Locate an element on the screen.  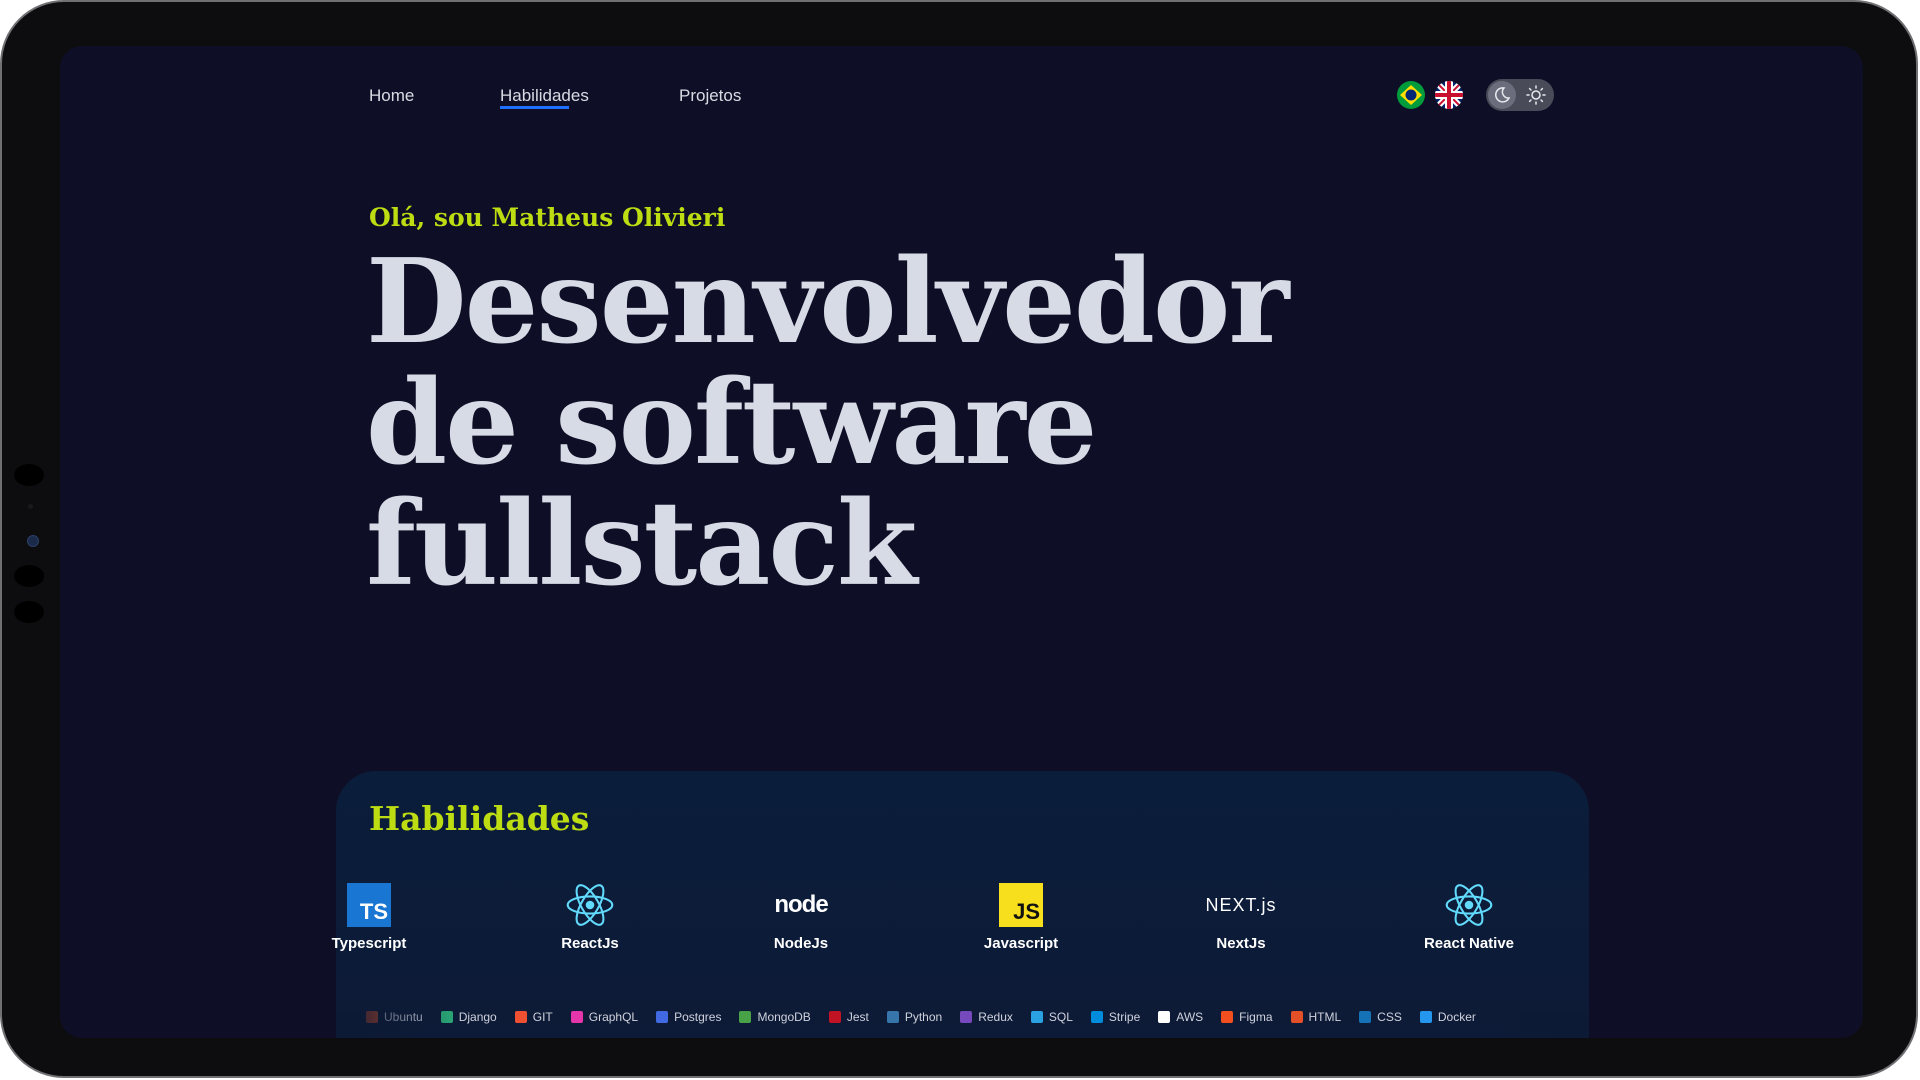
marquee-fade-right is located at coordinates (1529, 1024).